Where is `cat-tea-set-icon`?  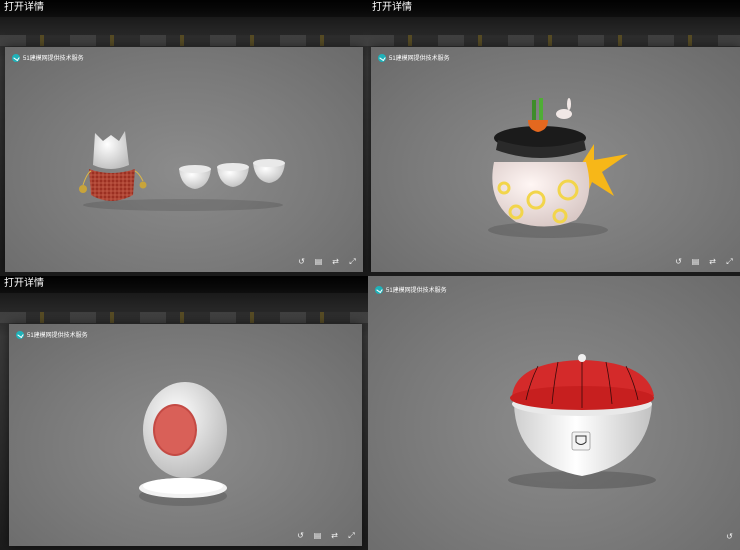
cat-tea-set-icon is located at coordinates (182, 171).